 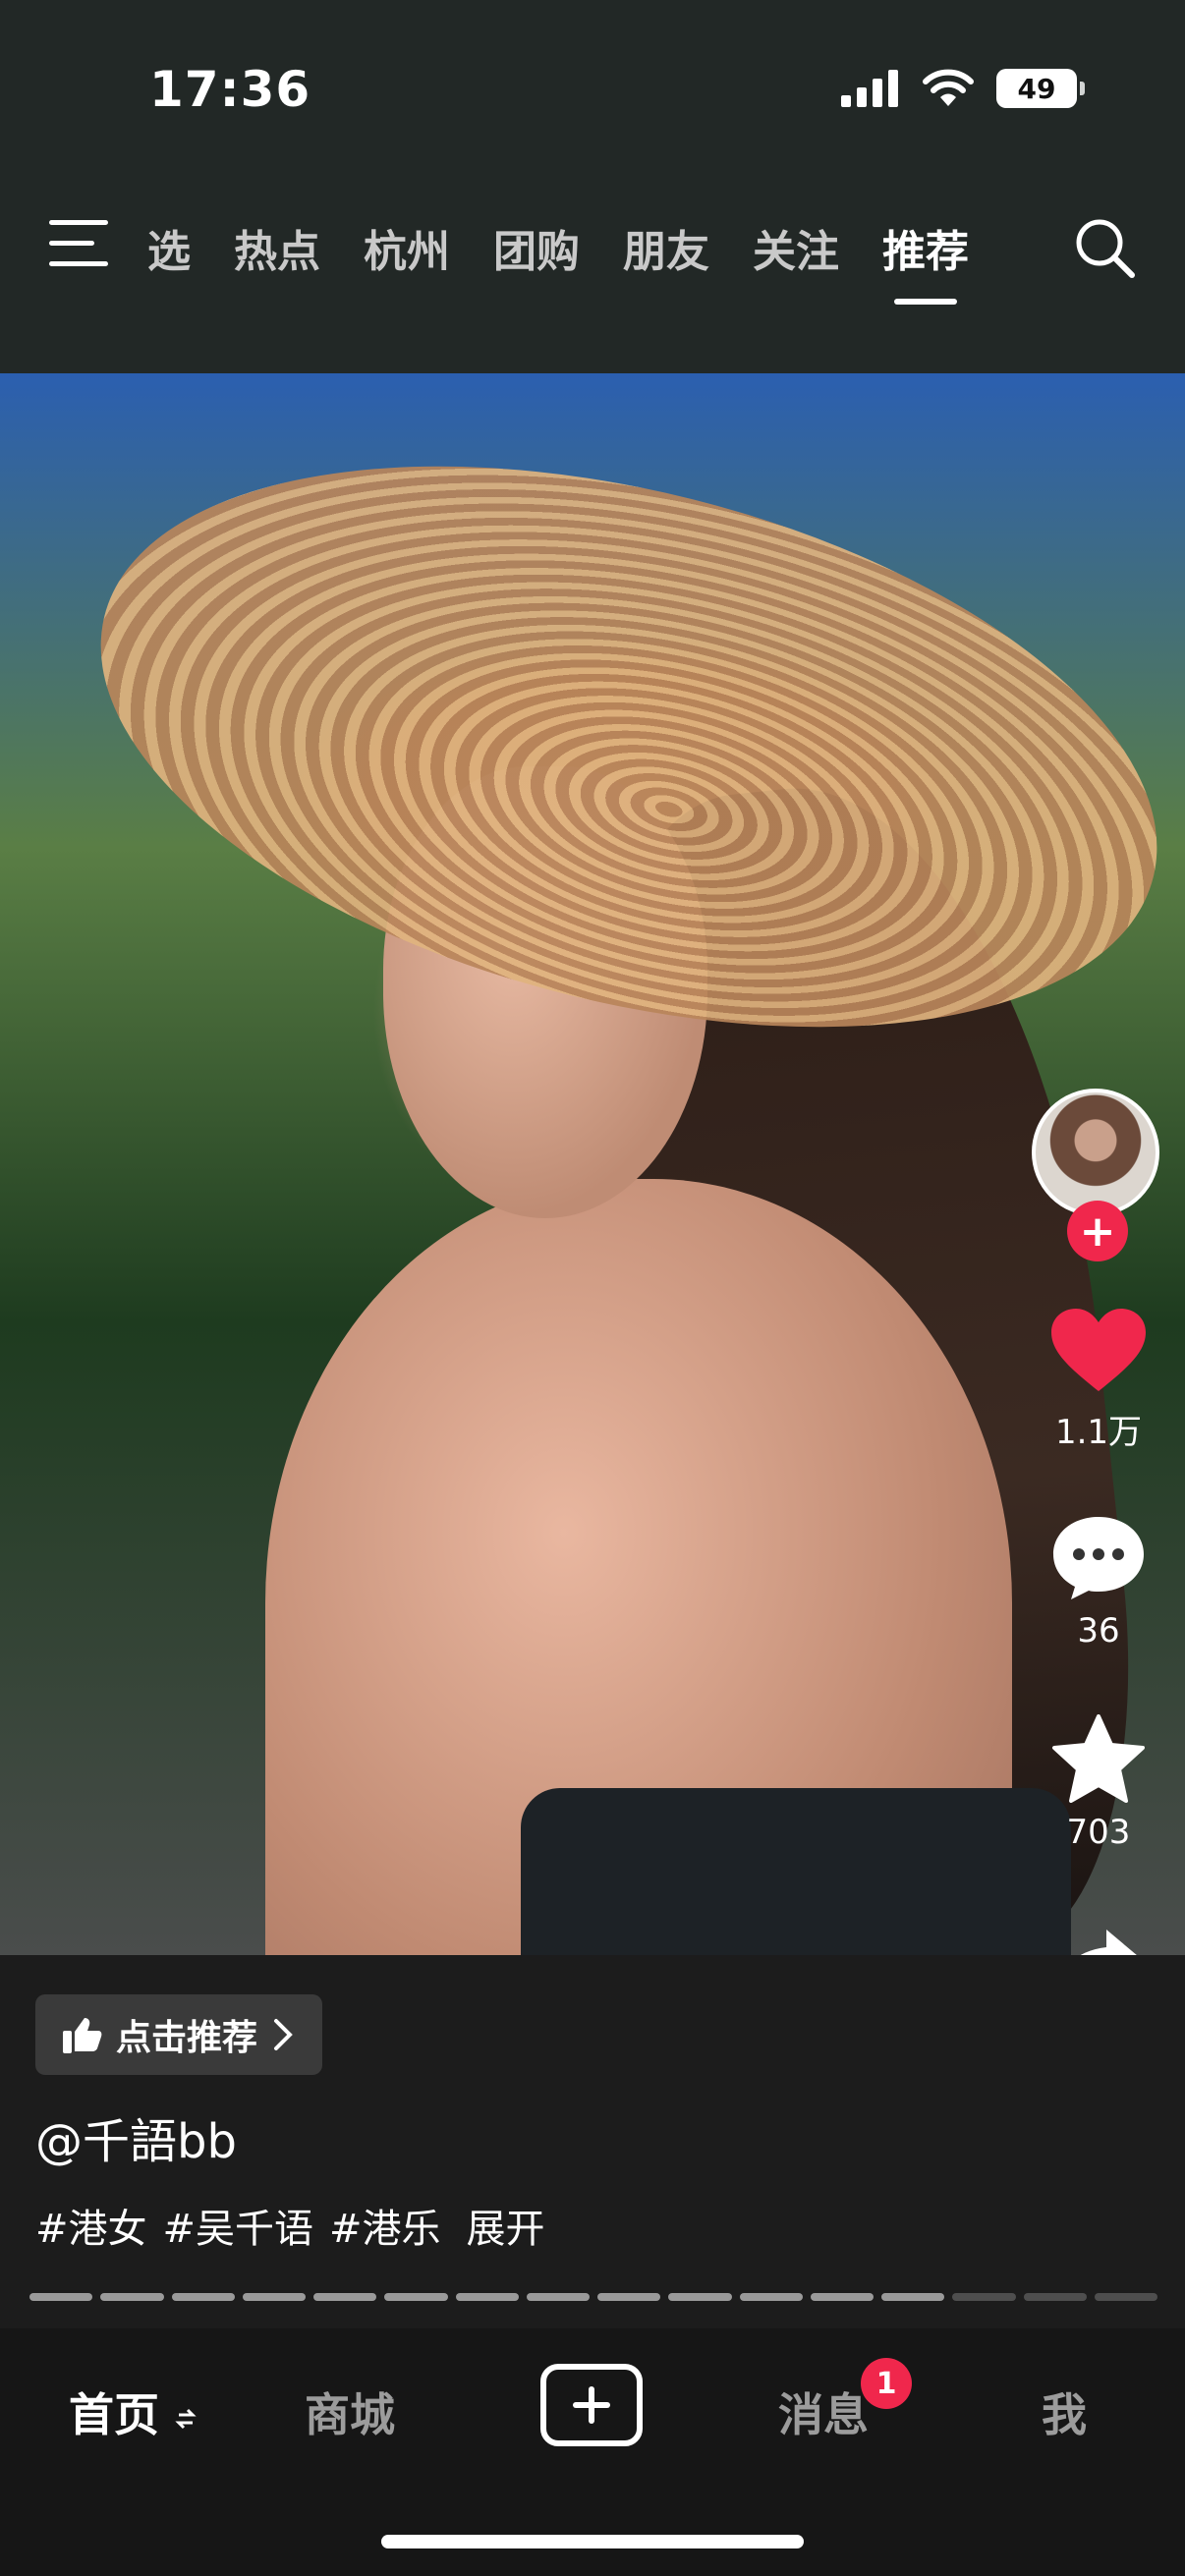 What do you see at coordinates (169, 247) in the screenshot?
I see `tab-select: 选` at bounding box center [169, 247].